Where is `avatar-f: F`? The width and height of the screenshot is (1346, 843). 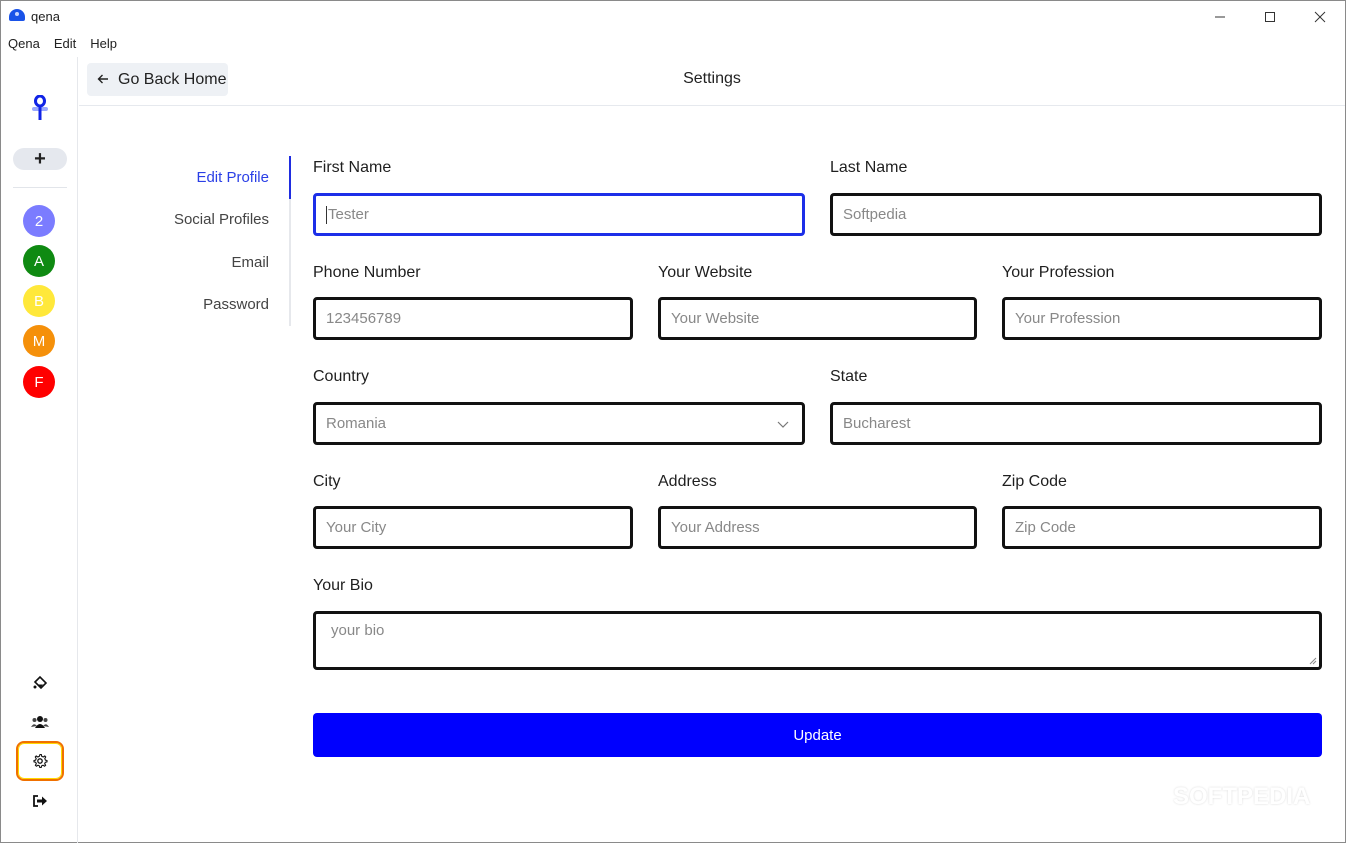 avatar-f: F is located at coordinates (39, 382).